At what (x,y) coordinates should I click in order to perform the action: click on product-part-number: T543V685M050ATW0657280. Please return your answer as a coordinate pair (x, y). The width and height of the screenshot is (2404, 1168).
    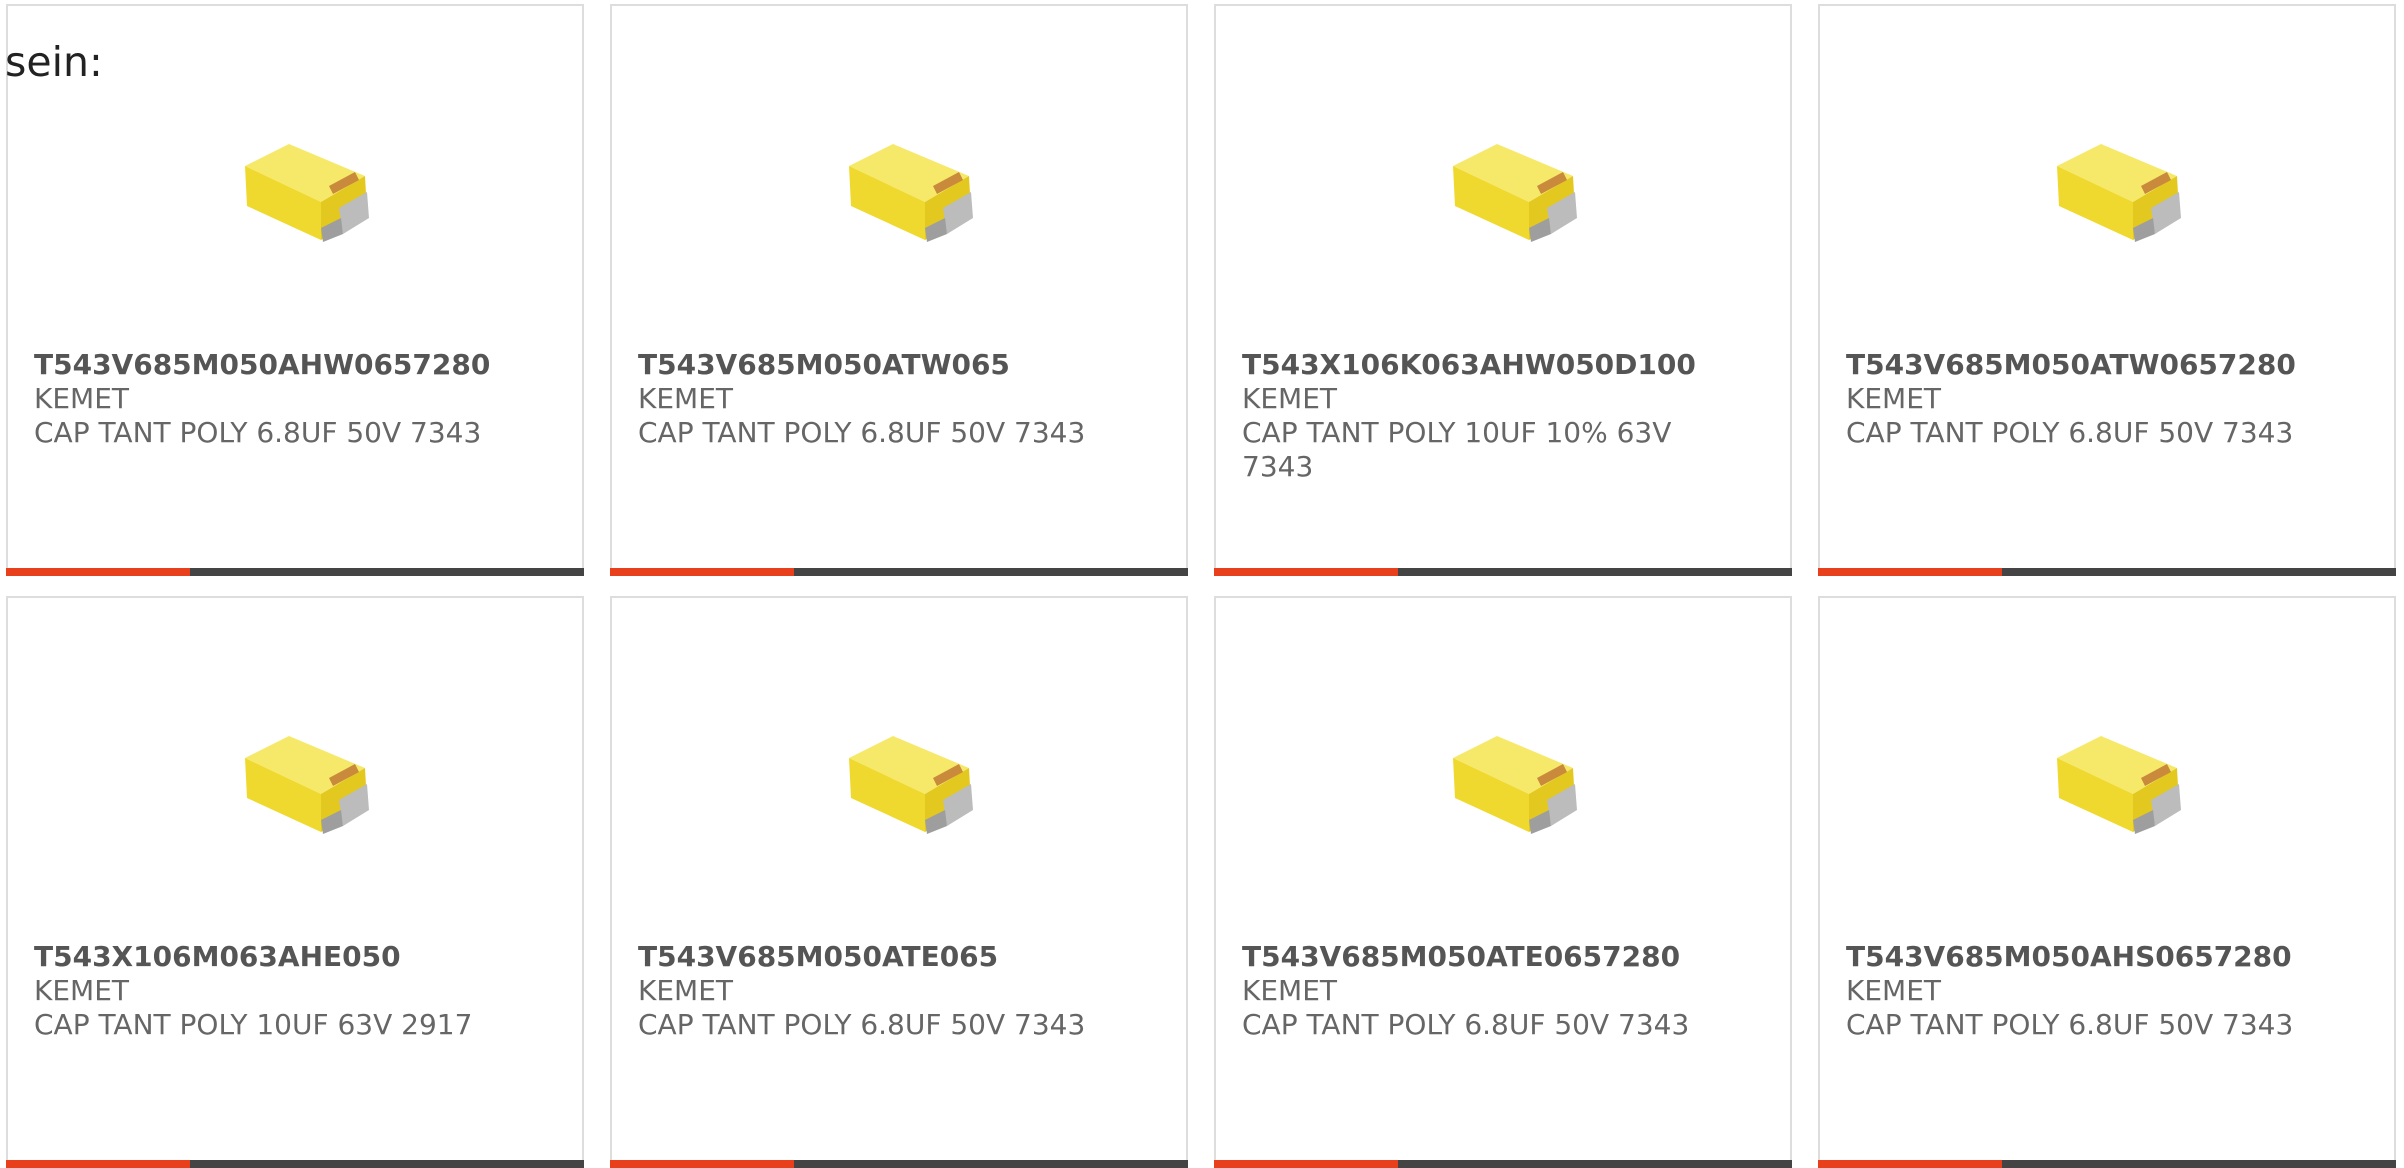
    Looking at the image, I should click on (2081, 365).